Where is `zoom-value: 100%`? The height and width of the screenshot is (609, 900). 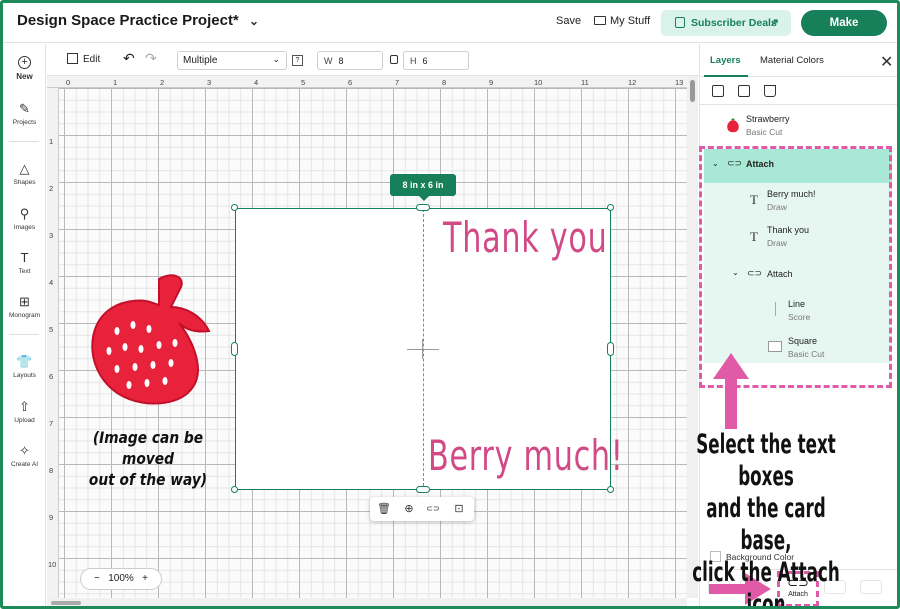
zoom-value: 100% is located at coordinates (121, 578).